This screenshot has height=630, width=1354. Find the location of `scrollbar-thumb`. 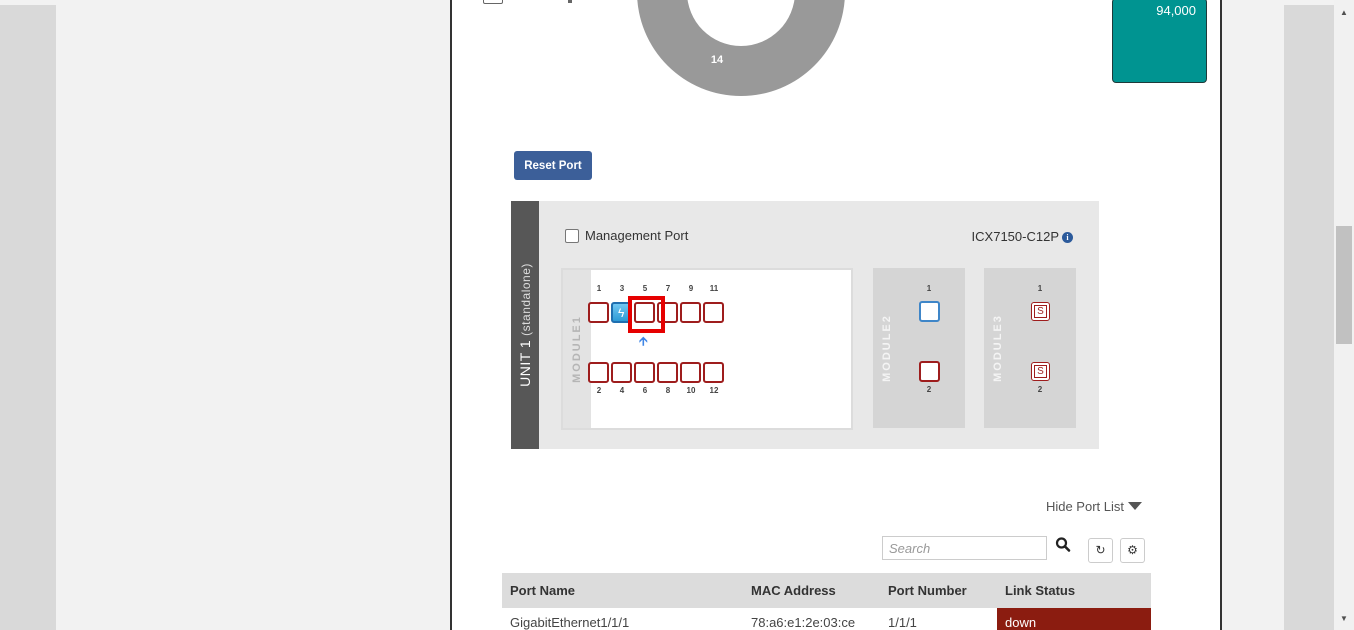

scrollbar-thumb is located at coordinates (1344, 285).